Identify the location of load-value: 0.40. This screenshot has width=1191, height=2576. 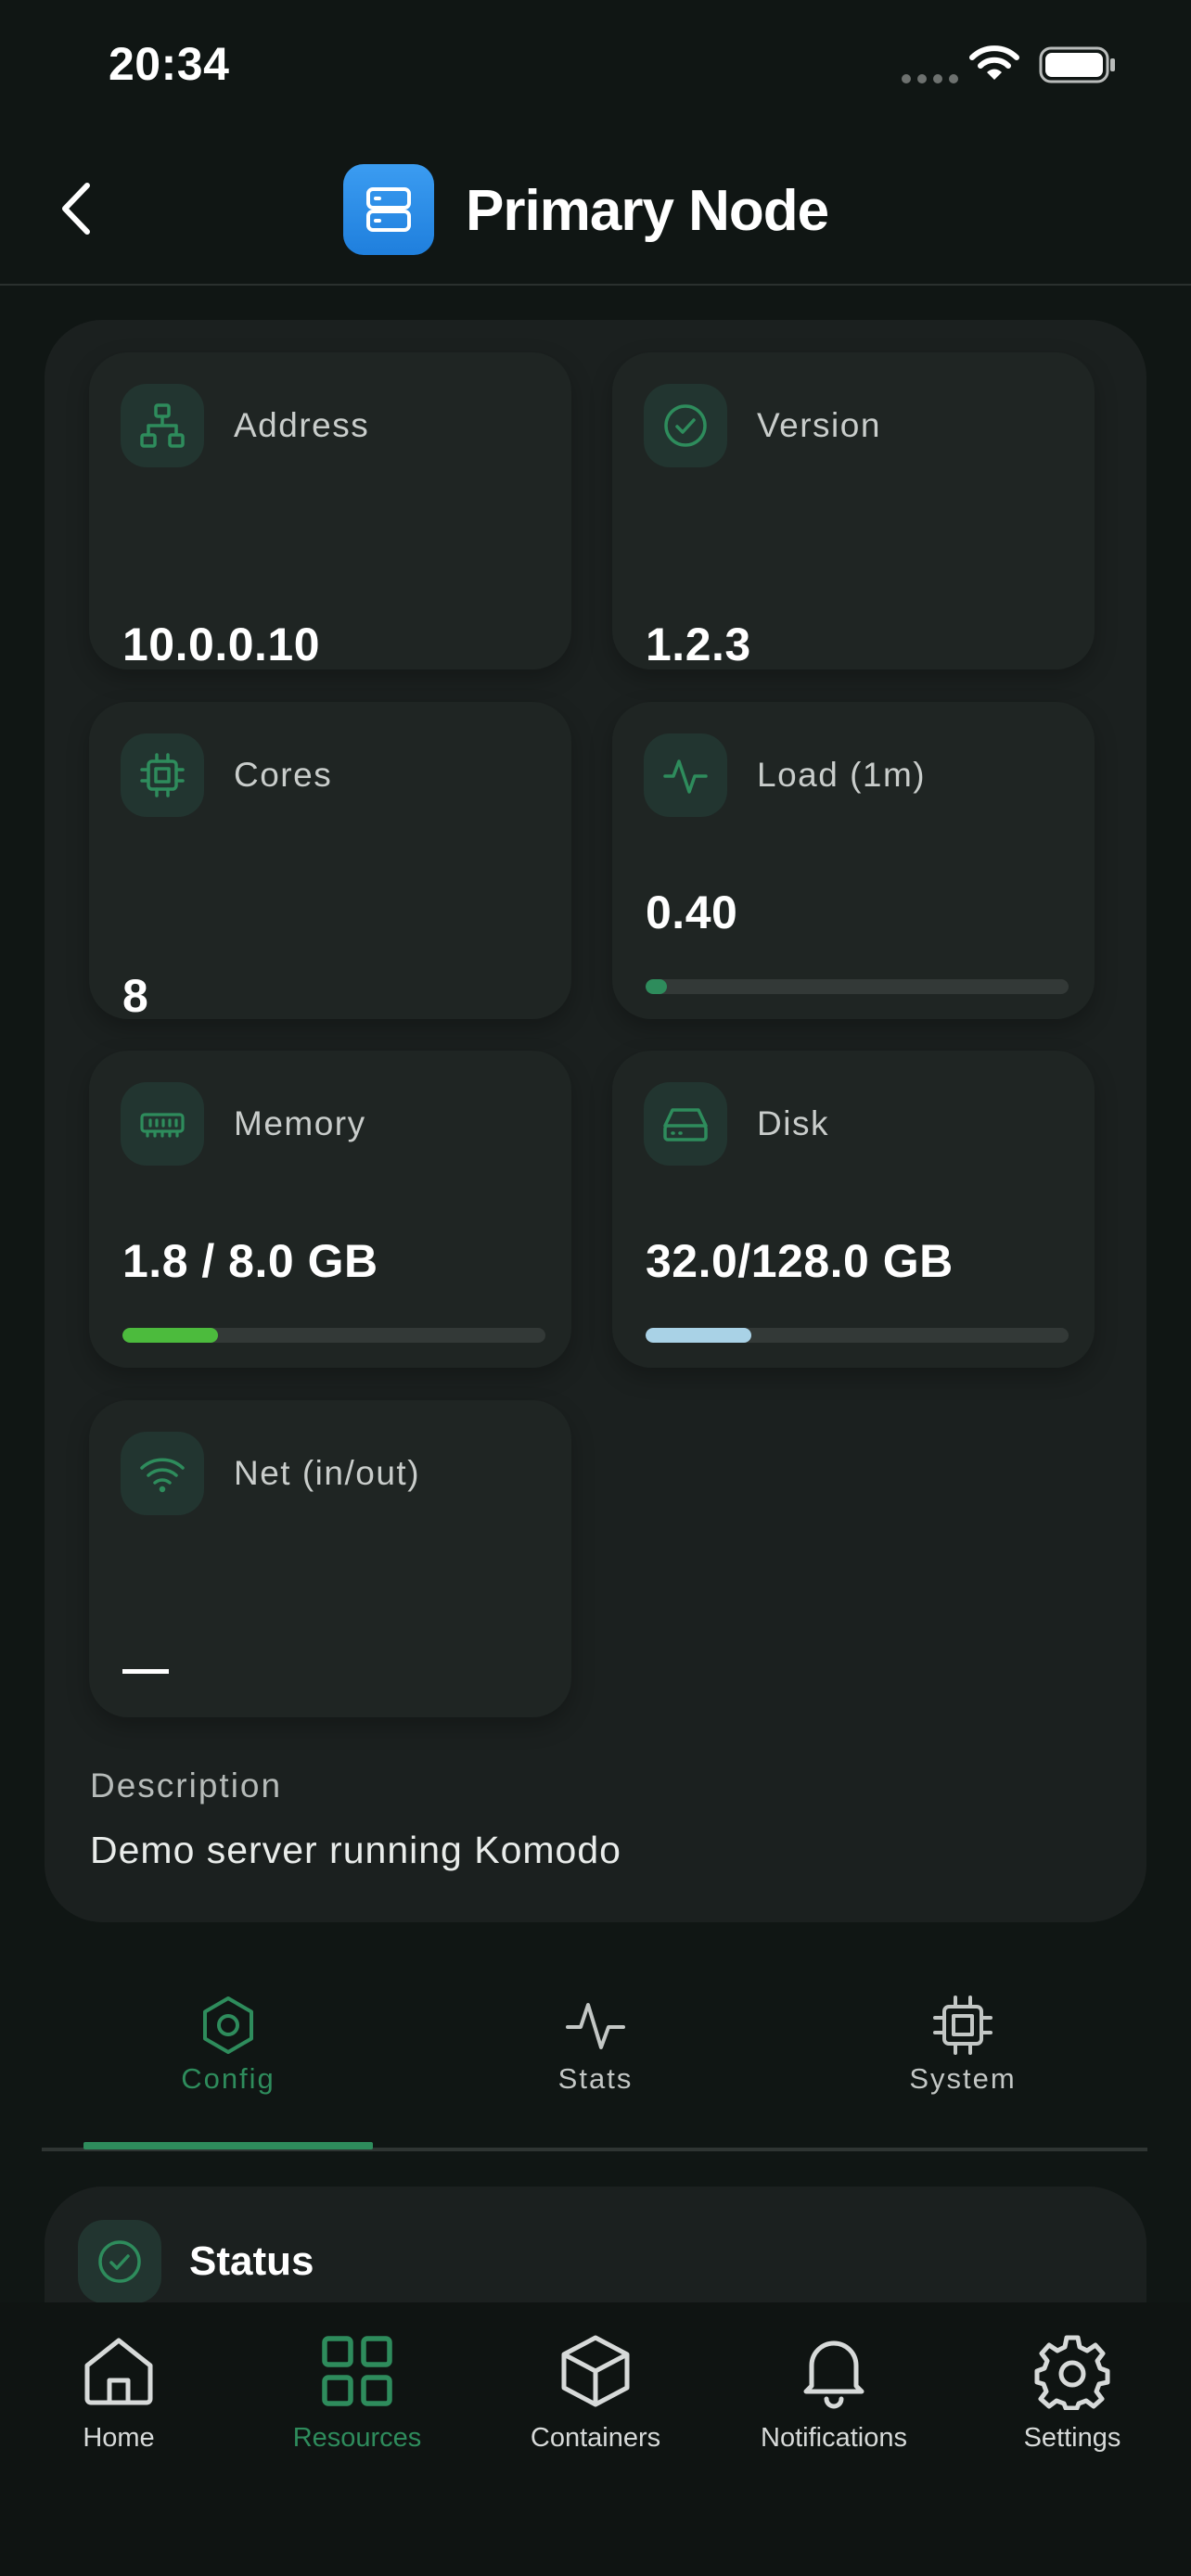
(692, 912).